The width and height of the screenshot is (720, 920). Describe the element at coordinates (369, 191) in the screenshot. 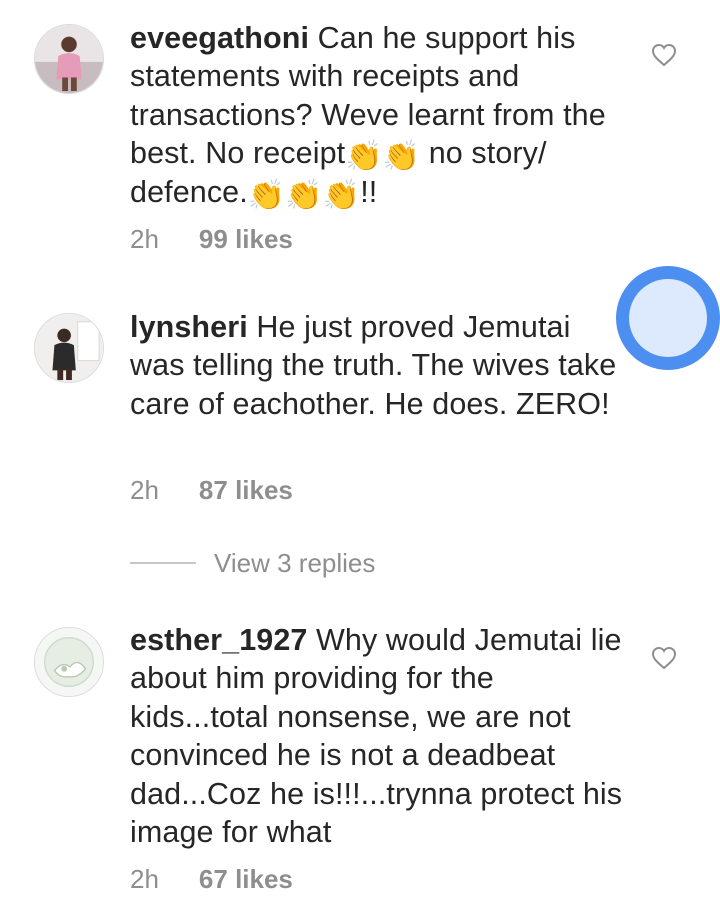

I see `comment-body-text-end: !!` at that location.